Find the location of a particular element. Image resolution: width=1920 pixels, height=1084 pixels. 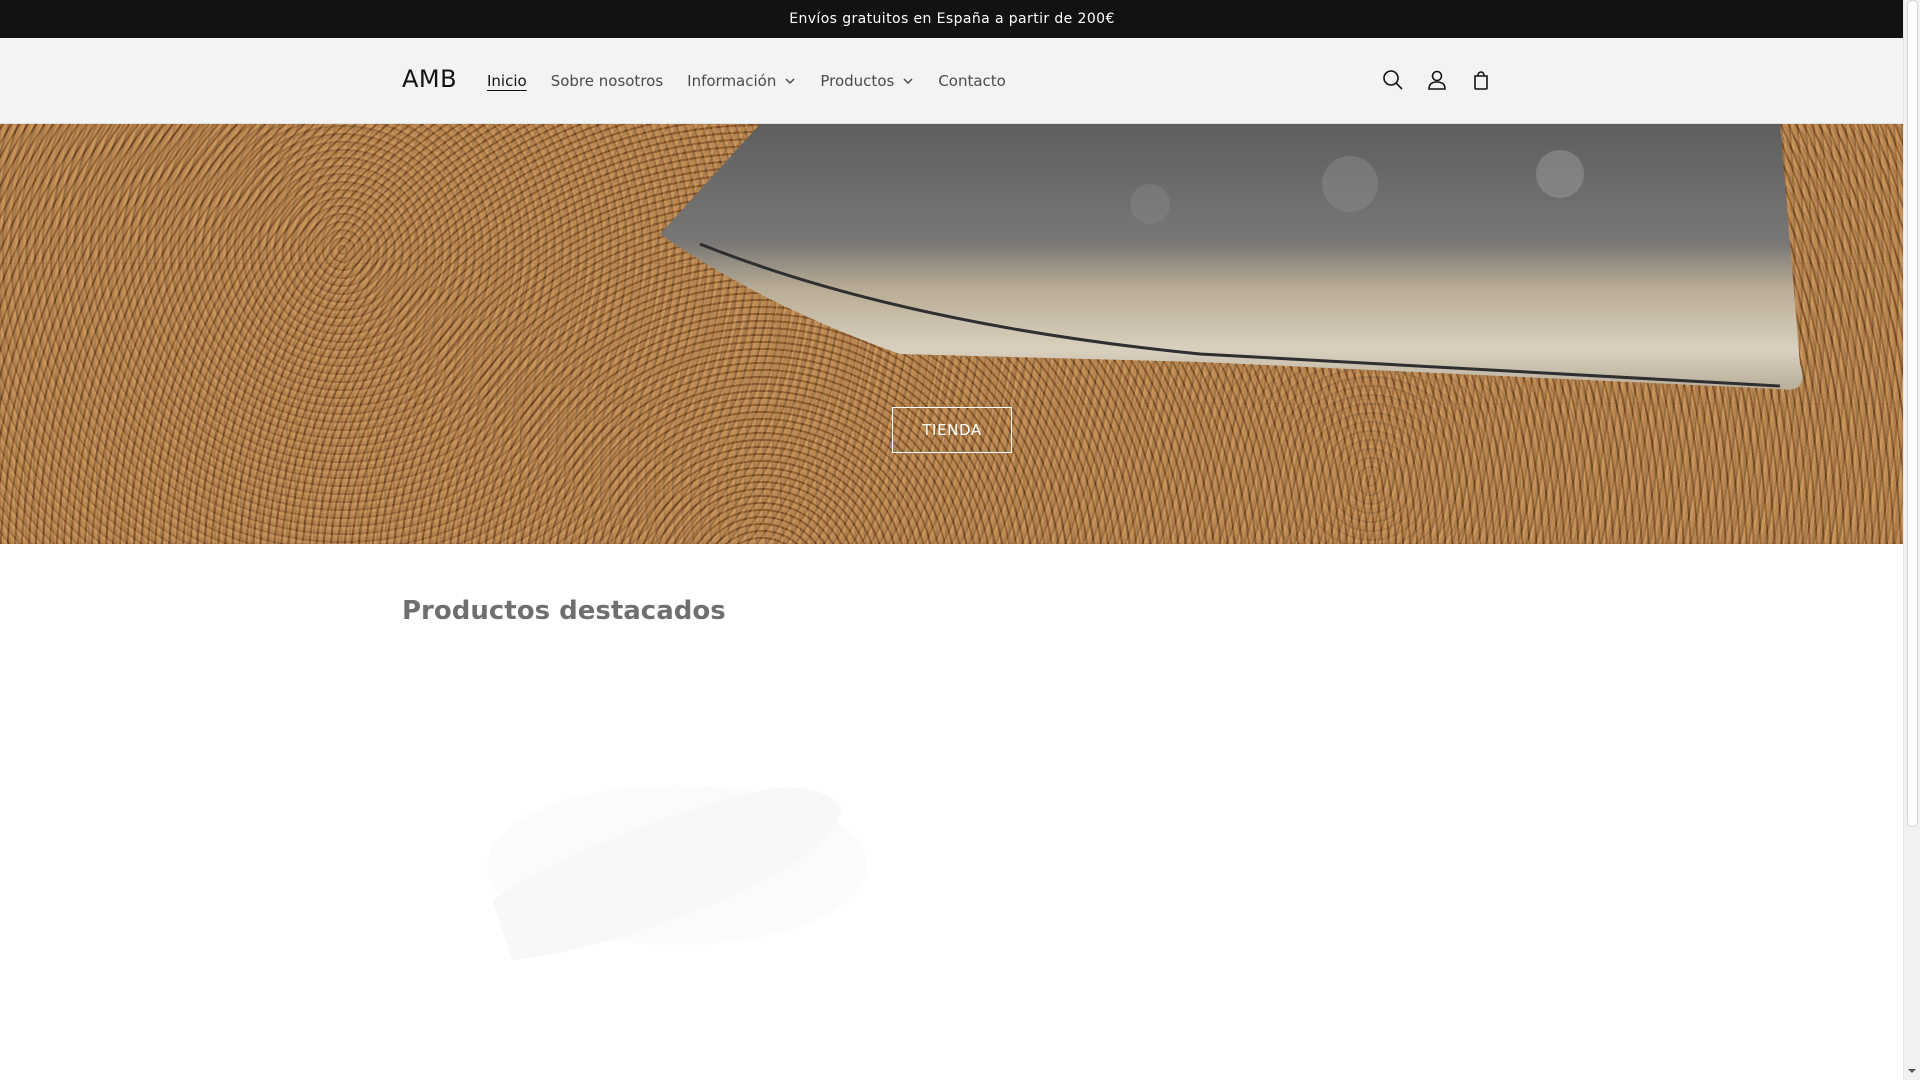

knife-blade-image is located at coordinates (1231, 257).